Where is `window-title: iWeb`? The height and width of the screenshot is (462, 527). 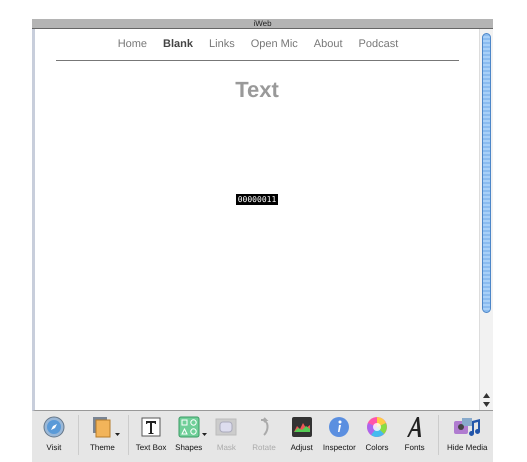 window-title: iWeb is located at coordinates (262, 23).